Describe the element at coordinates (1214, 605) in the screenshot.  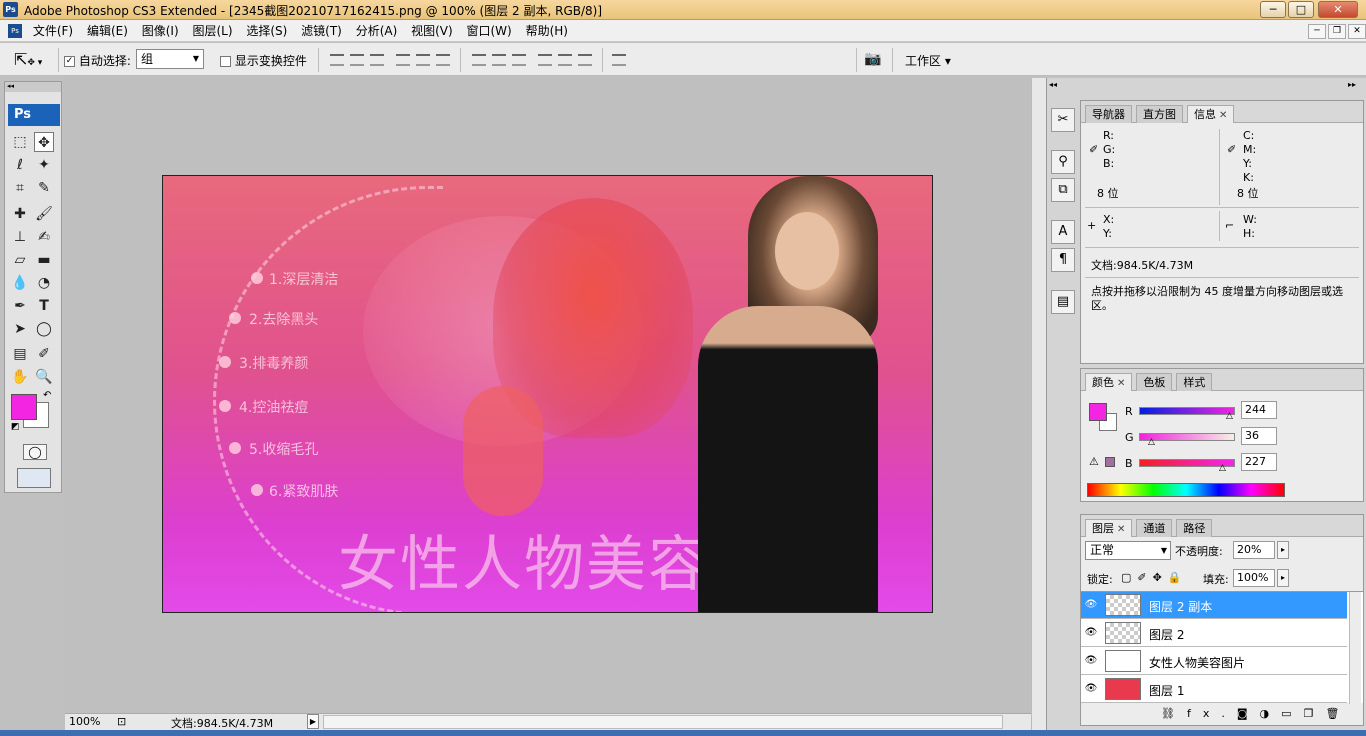
I see `layer-row: 👁 图层 2 副本` at that location.